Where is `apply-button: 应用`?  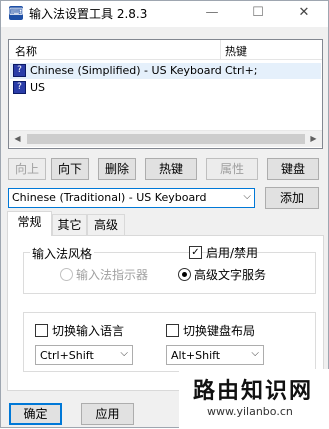
apply-button: 应用 is located at coordinates (107, 414).